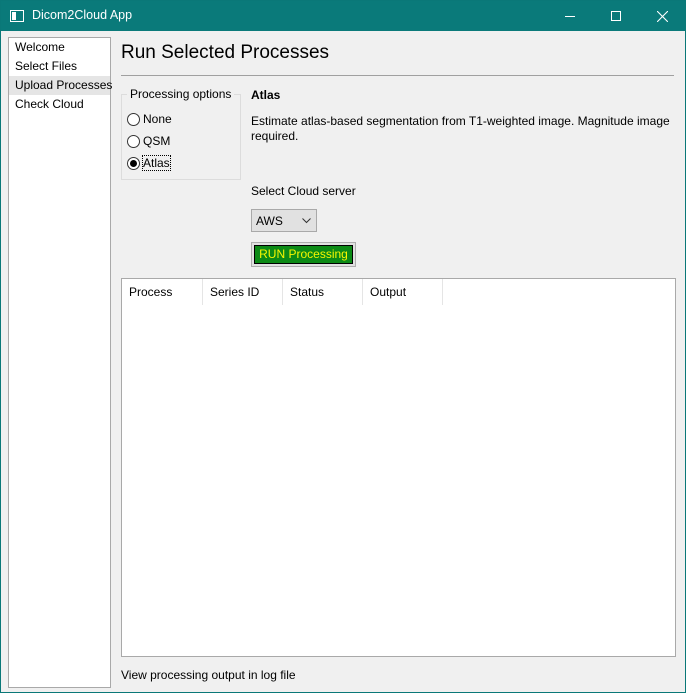 Image resolution: width=686 pixels, height=693 pixels. I want to click on radio-label-qsm: QSM, so click(157, 141).